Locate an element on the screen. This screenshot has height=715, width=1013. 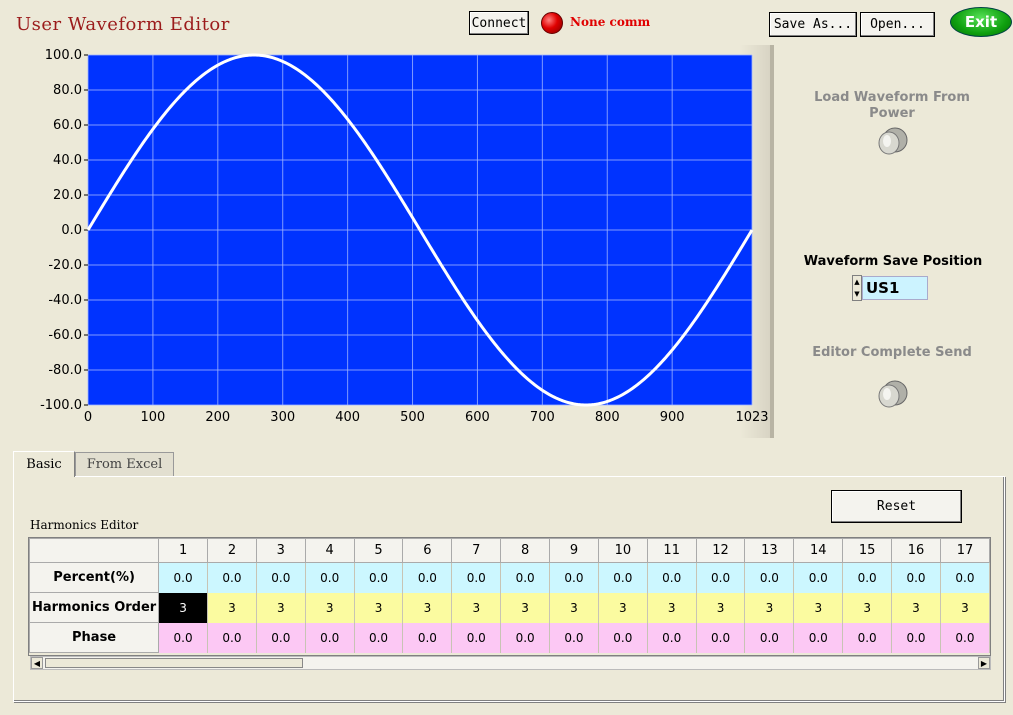
spin-up-icon: ▲ is located at coordinates (857, 282).